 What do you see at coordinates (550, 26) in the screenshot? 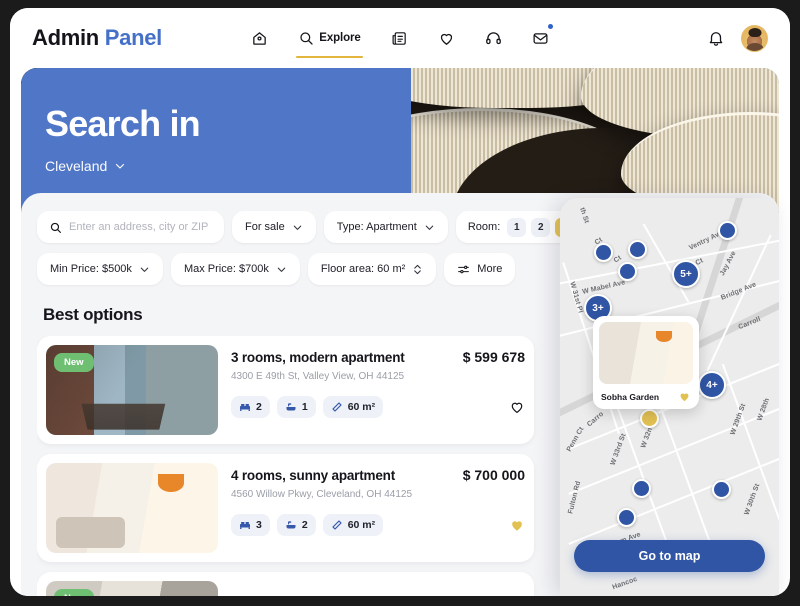
I see `messages-unread-badge` at bounding box center [550, 26].